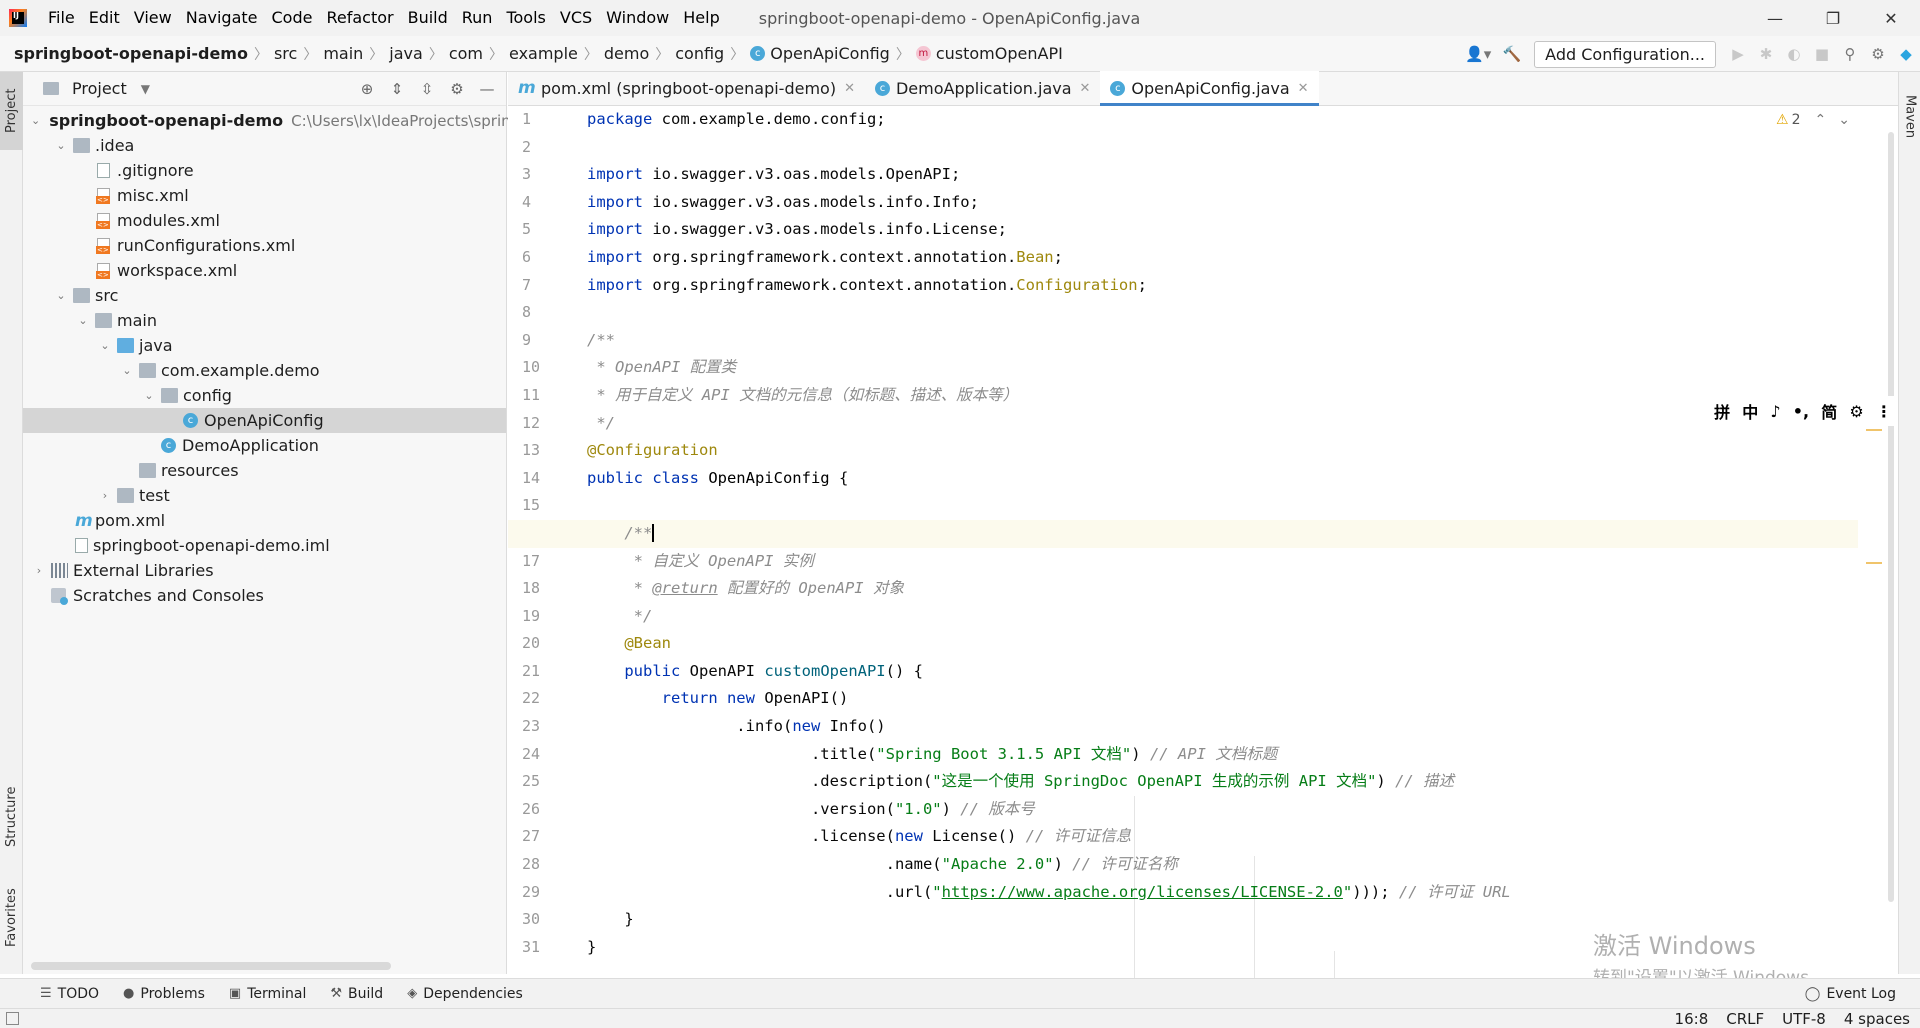 Image resolution: width=1920 pixels, height=1028 pixels. I want to click on tree-item-misc-xml: misc.xml, so click(264, 195).